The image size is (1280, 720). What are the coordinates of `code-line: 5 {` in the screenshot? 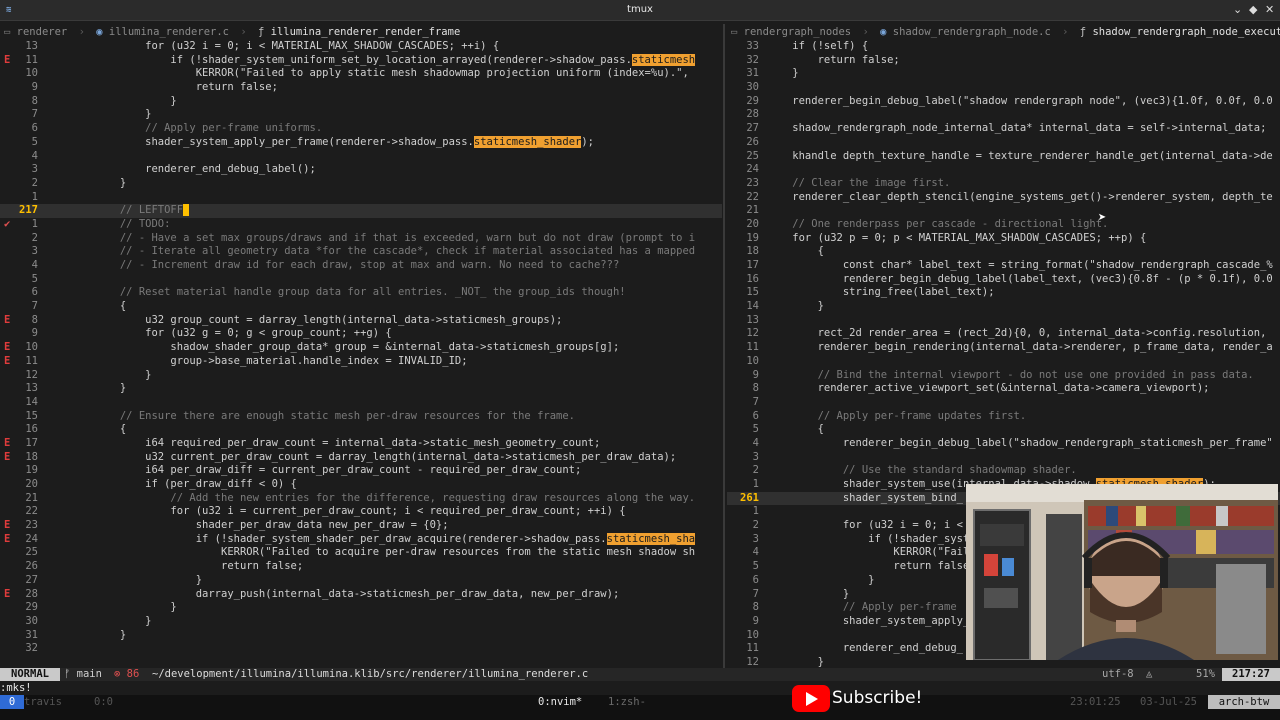 It's located at (1003, 430).